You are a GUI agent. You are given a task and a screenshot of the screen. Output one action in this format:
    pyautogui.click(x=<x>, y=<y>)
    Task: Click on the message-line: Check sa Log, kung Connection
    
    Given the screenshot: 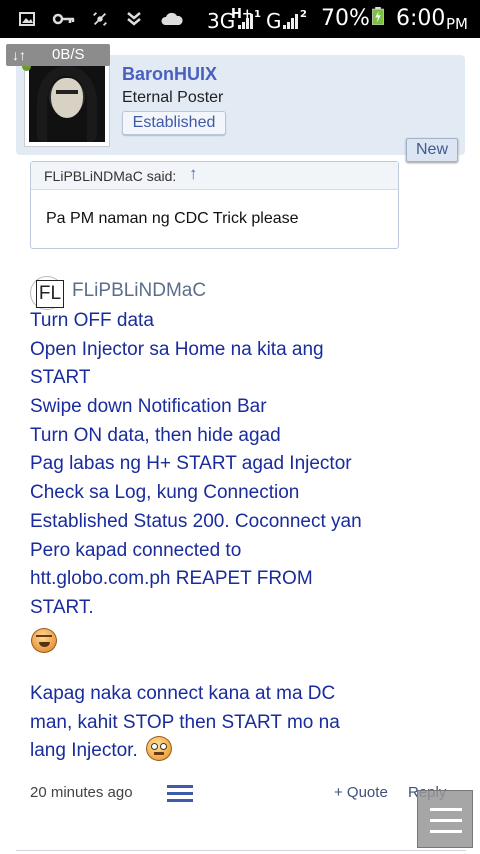 What is the action you would take?
    pyautogui.click(x=165, y=493)
    